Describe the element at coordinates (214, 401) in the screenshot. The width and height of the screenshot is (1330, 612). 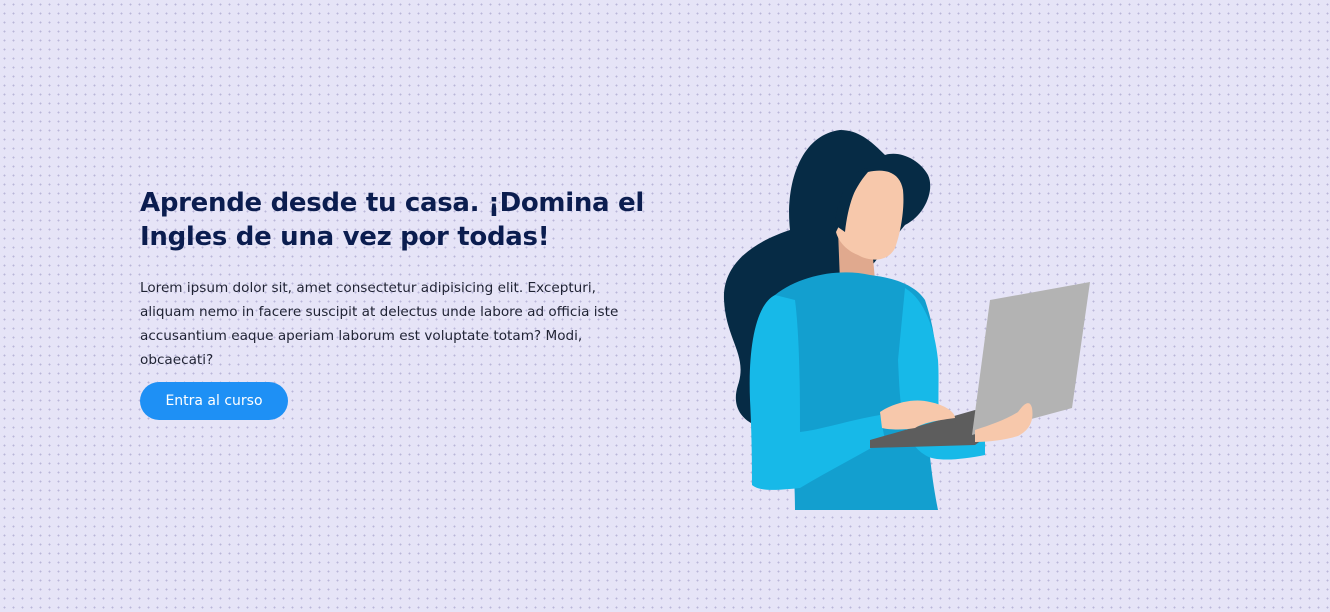
I see `course-entry-button: Entra al curso` at that location.